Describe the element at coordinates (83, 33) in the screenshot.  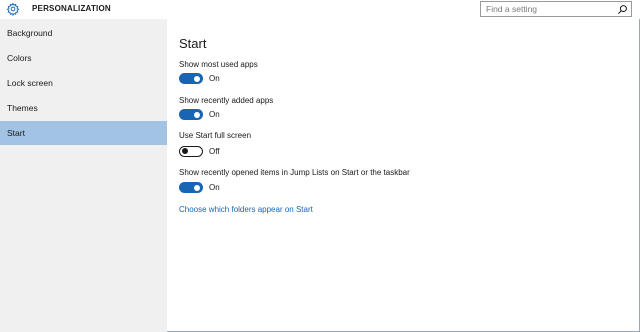
I see `sidebar-item-background: Background` at that location.